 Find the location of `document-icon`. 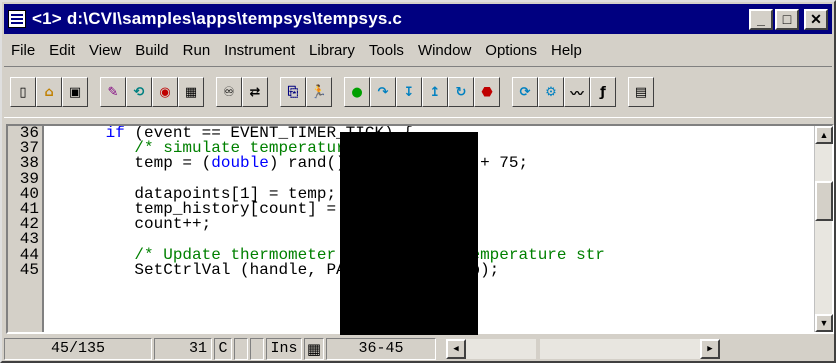

document-icon is located at coordinates (17, 19).